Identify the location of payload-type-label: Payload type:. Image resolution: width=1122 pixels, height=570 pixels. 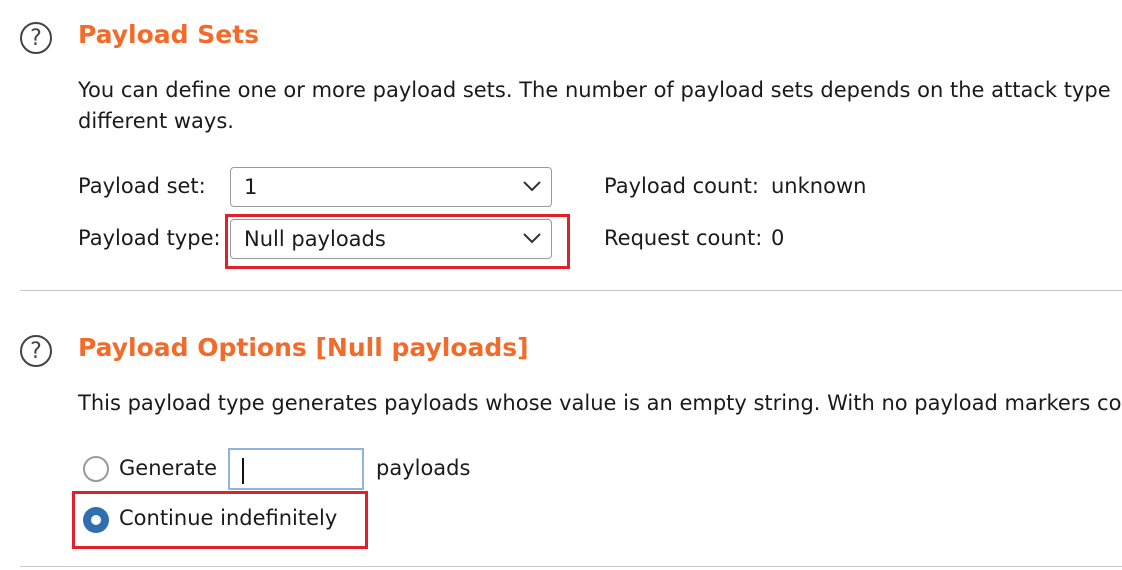
(149, 238).